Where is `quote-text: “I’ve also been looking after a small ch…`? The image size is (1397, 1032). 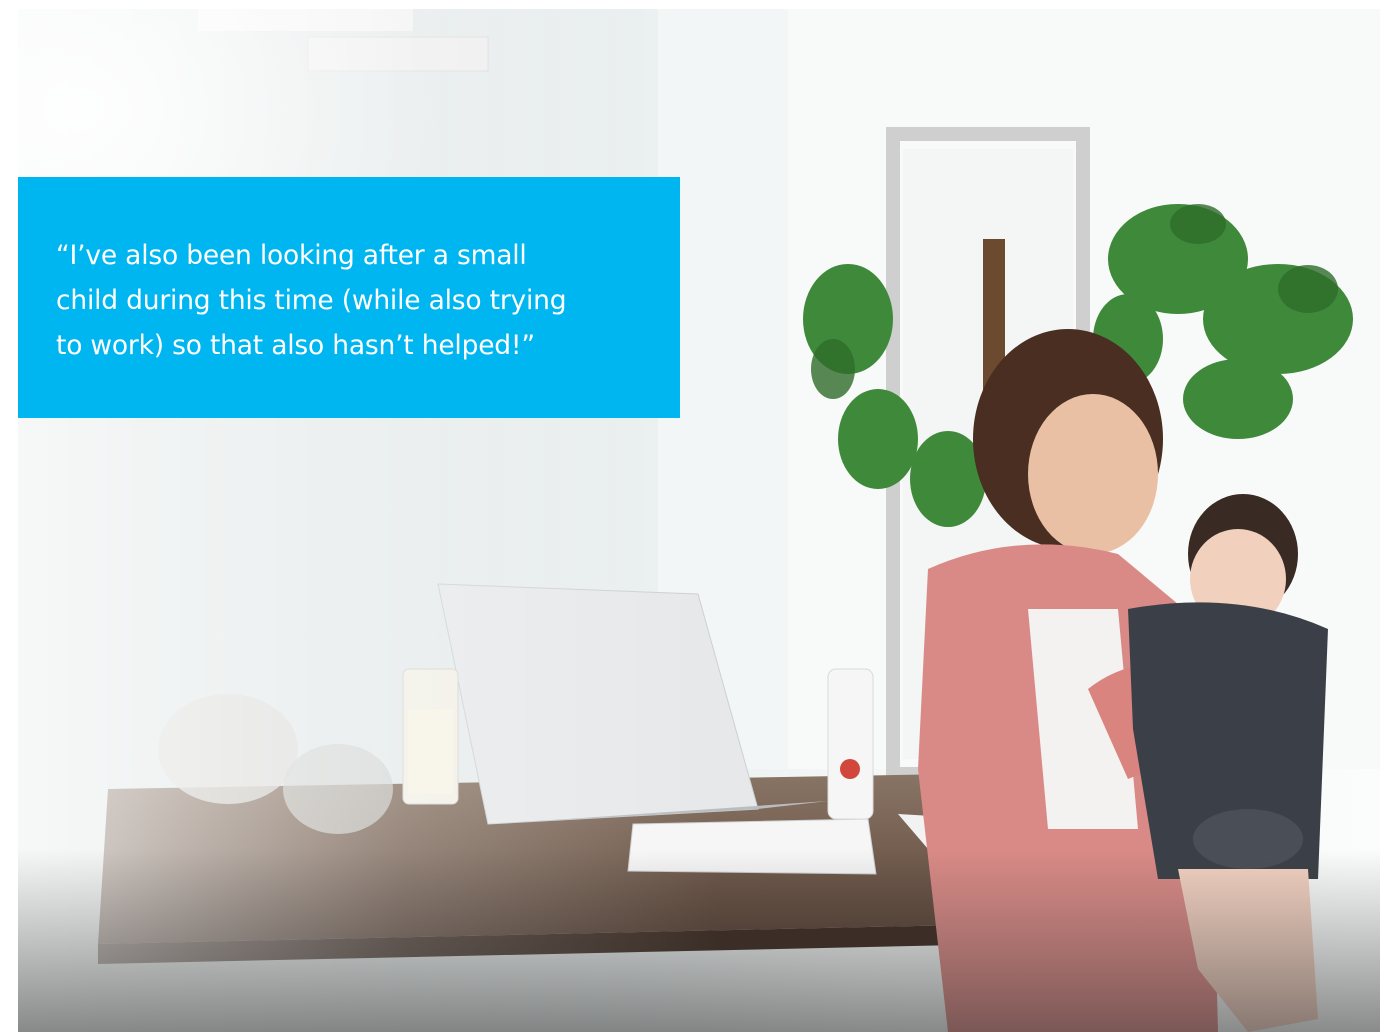 quote-text: “I’ve also been looking after a small ch… is located at coordinates (311, 300).